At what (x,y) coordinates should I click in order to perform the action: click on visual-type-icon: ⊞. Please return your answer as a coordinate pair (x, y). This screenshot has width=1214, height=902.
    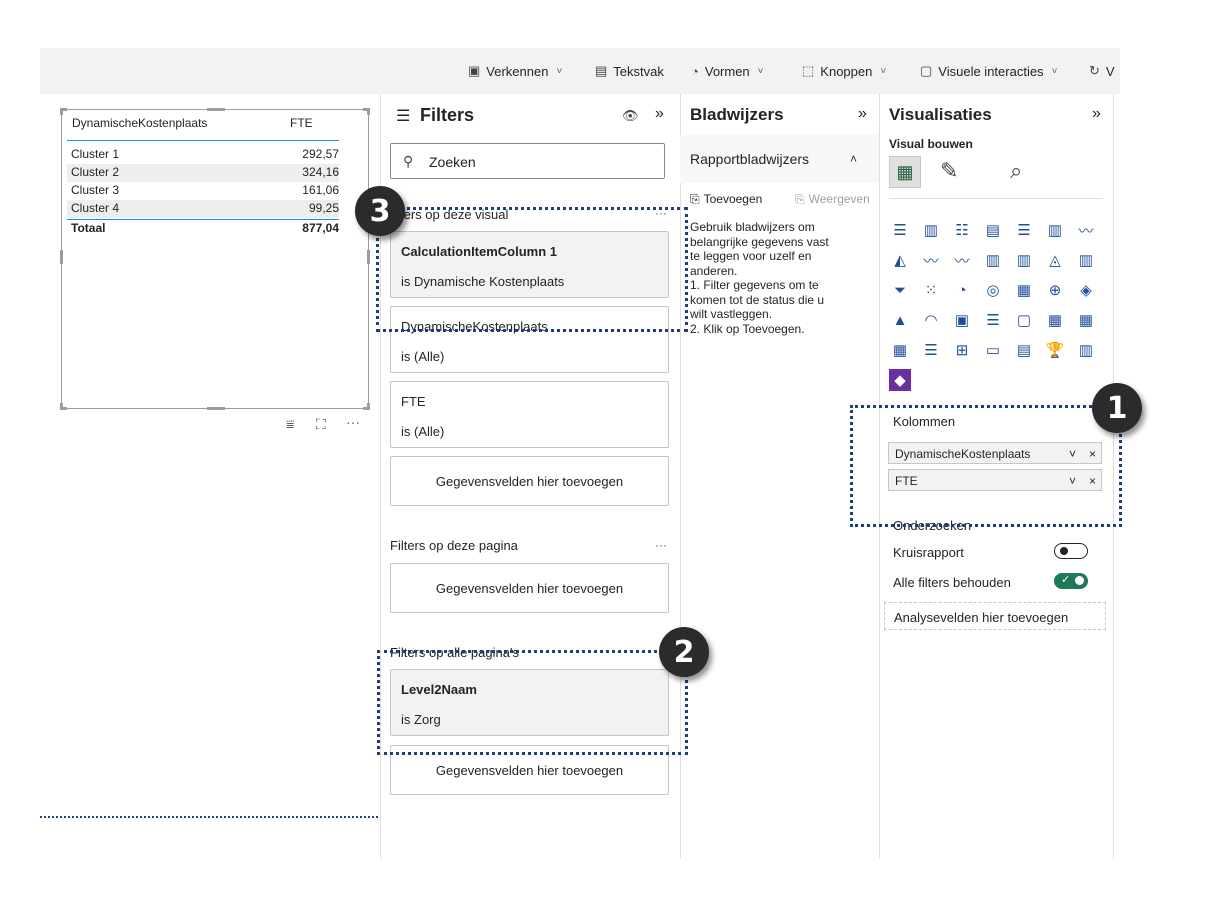
    Looking at the image, I should click on (962, 350).